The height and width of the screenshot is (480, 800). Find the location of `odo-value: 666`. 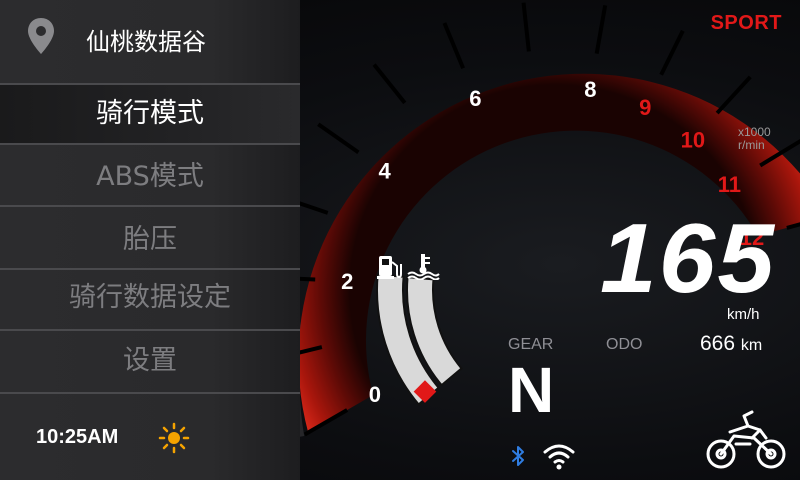

odo-value: 666 is located at coordinates (718, 343).